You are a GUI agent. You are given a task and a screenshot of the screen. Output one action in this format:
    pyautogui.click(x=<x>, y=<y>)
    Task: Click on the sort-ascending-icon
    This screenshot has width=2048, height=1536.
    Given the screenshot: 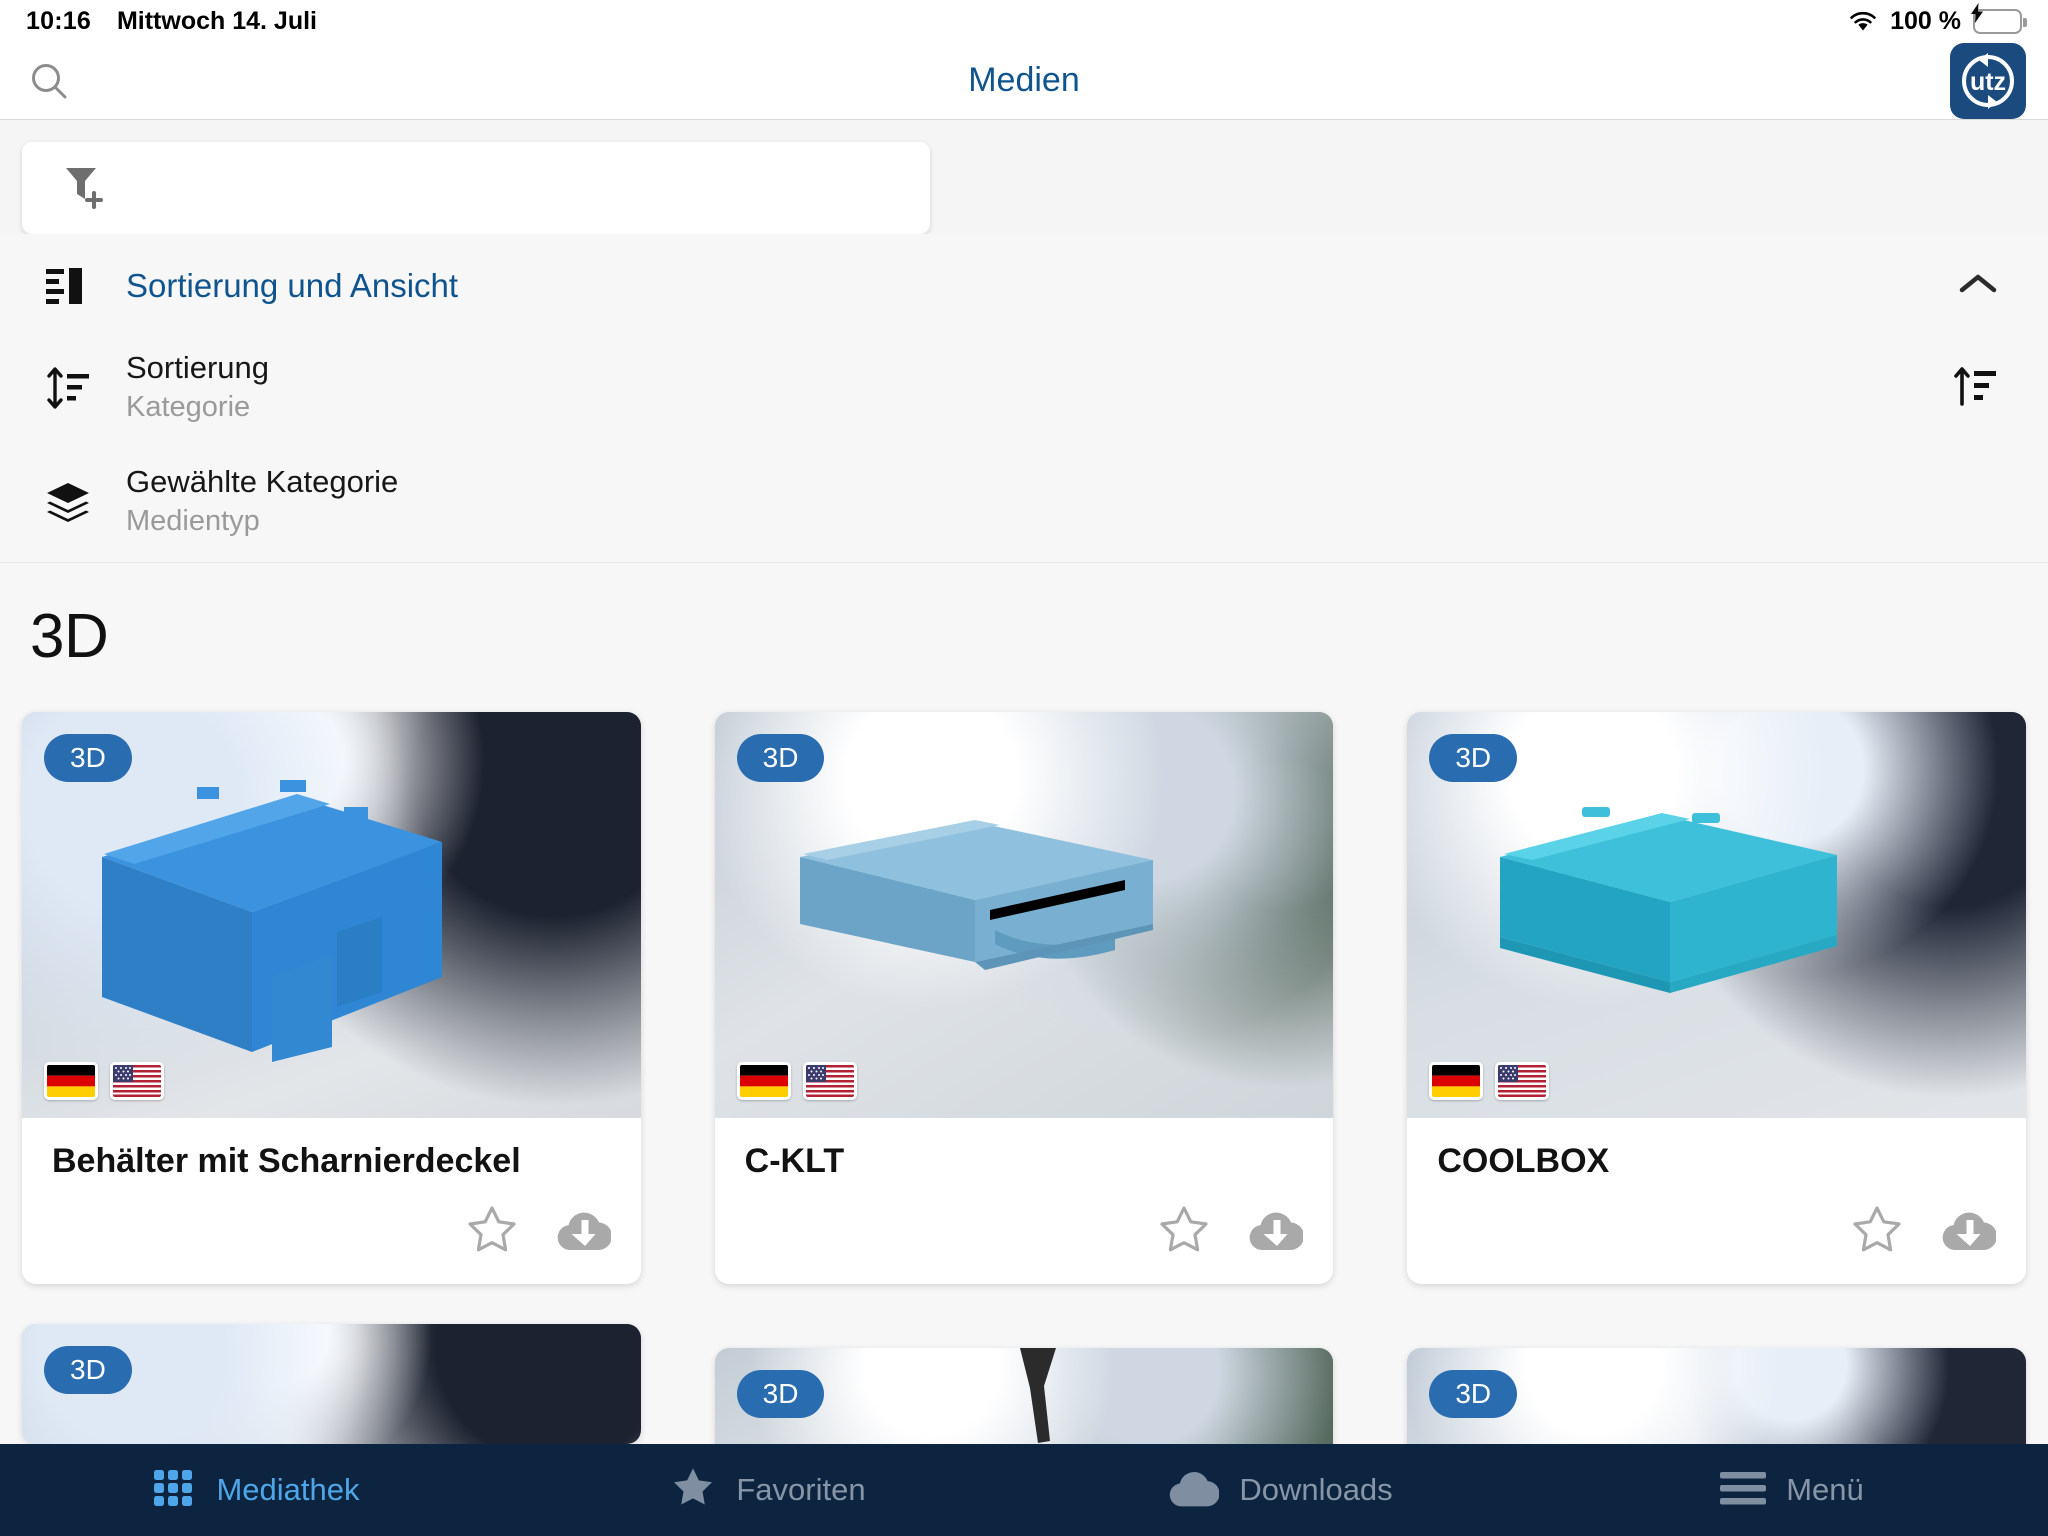 What is the action you would take?
    pyautogui.click(x=1975, y=388)
    